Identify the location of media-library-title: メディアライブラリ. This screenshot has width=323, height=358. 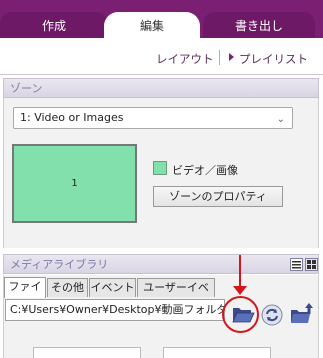
(59, 264).